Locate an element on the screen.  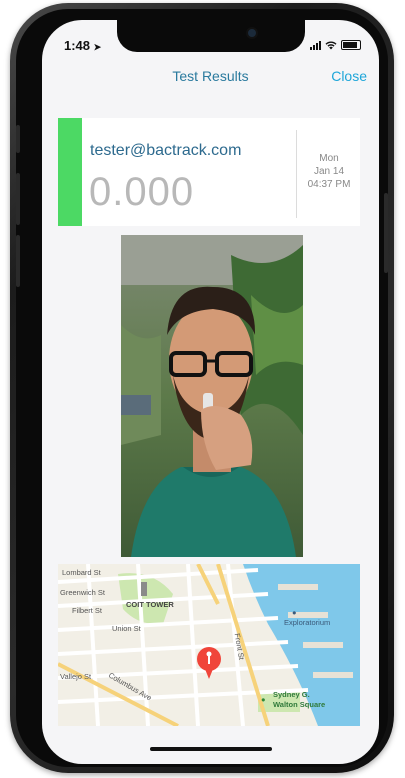
side-button is located at coordinates (386, 233).